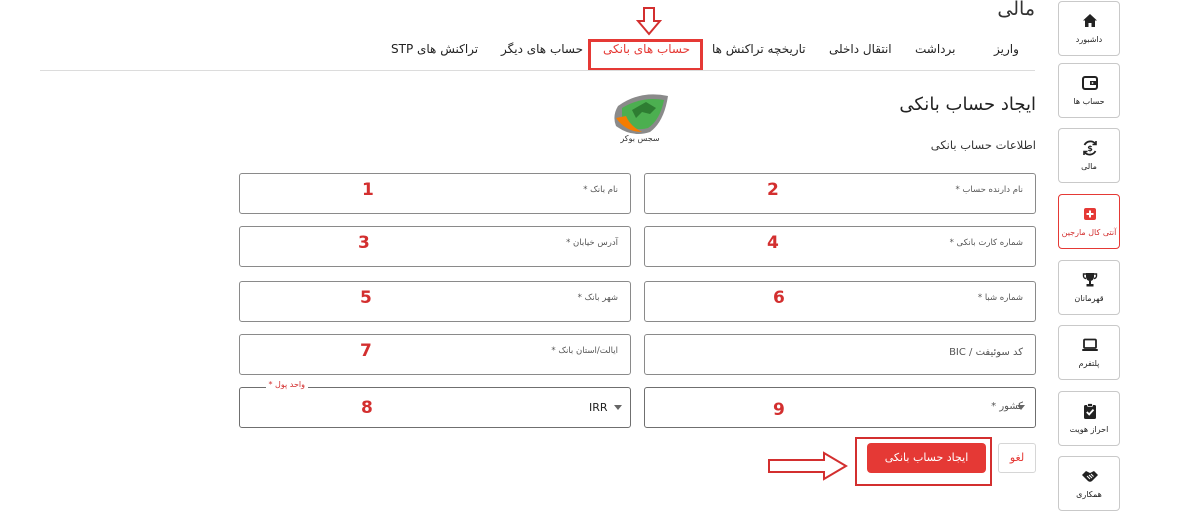 The width and height of the screenshot is (1183, 519). I want to click on street-address-input, so click(435, 246).